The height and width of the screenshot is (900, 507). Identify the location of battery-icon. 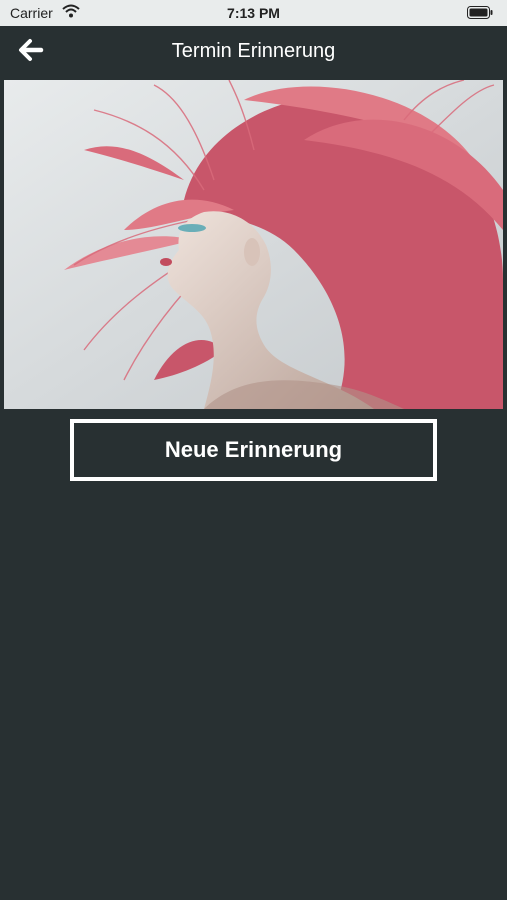
(480, 14).